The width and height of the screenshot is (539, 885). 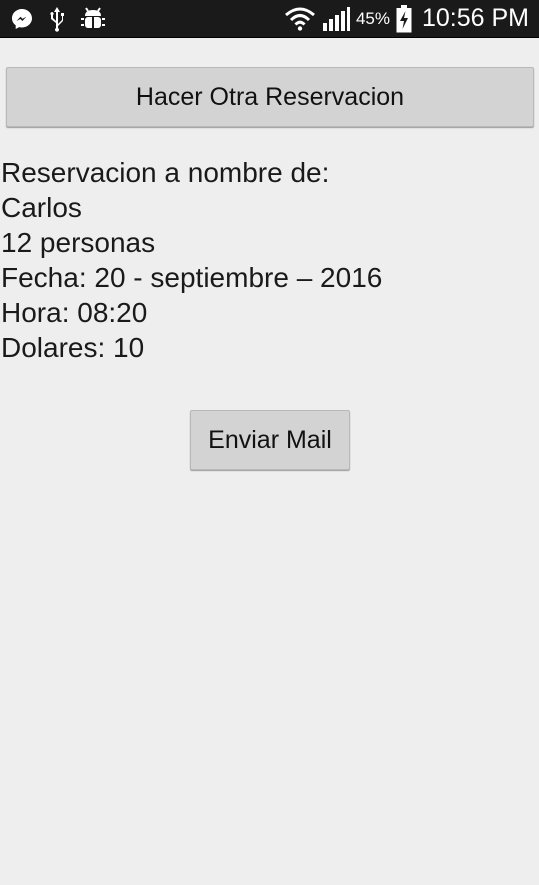 What do you see at coordinates (300, 19) in the screenshot?
I see `wifi-icon` at bounding box center [300, 19].